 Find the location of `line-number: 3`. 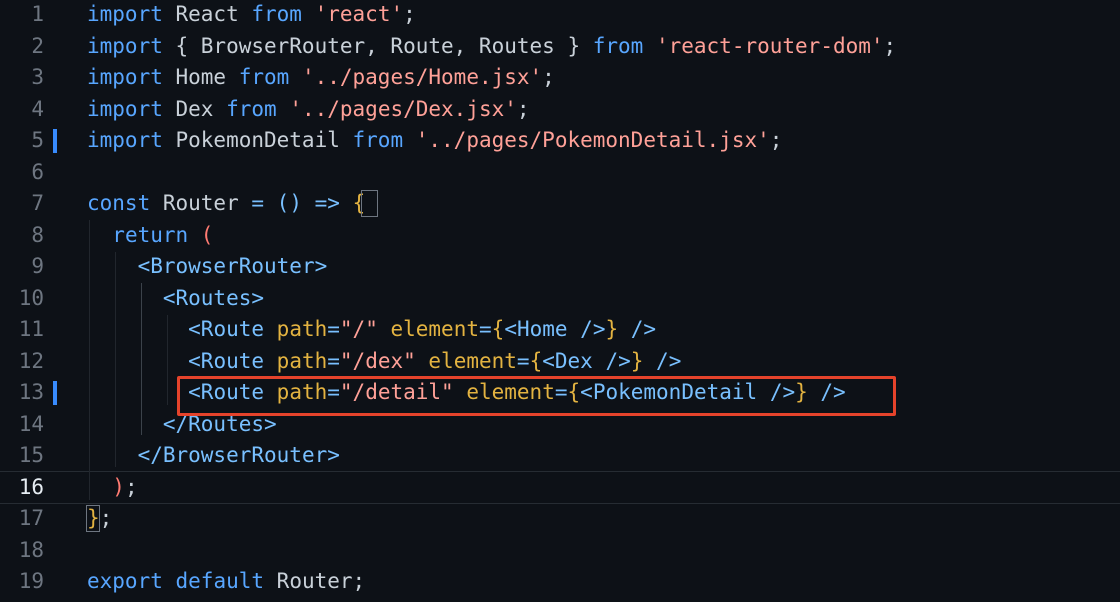

line-number: 3 is located at coordinates (37, 77).